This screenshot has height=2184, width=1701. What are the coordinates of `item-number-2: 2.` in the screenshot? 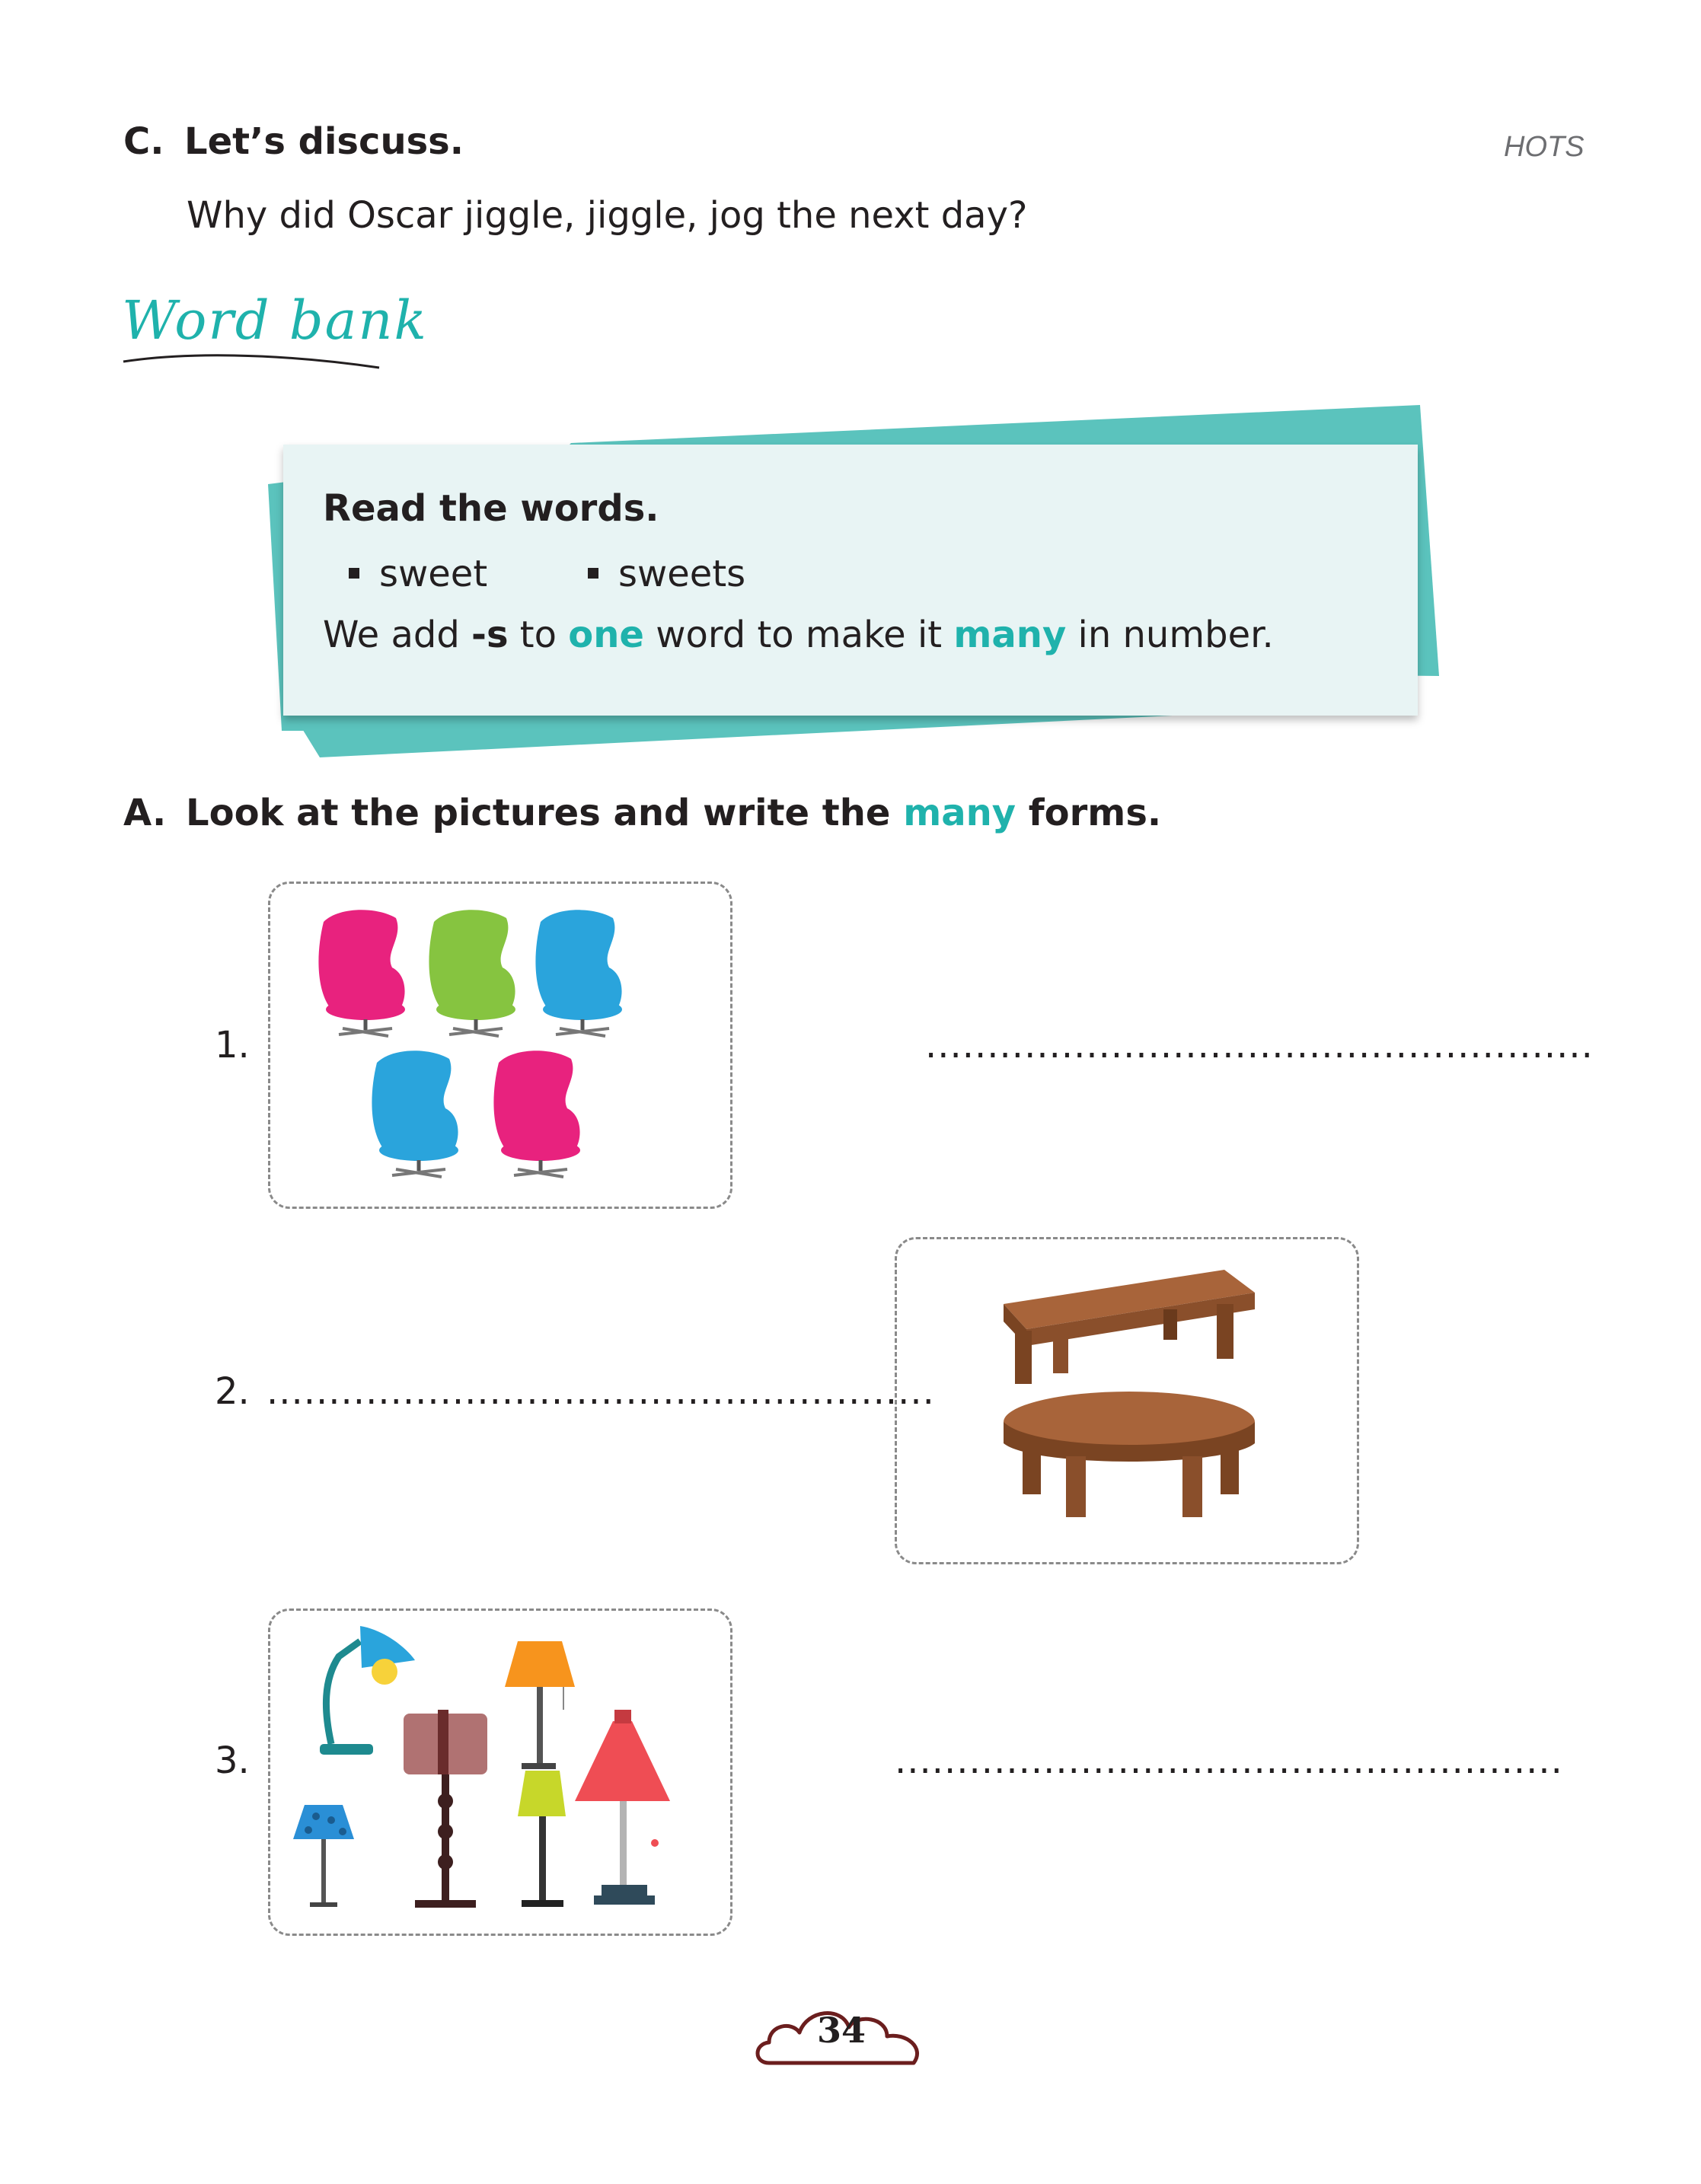 It's located at (232, 1391).